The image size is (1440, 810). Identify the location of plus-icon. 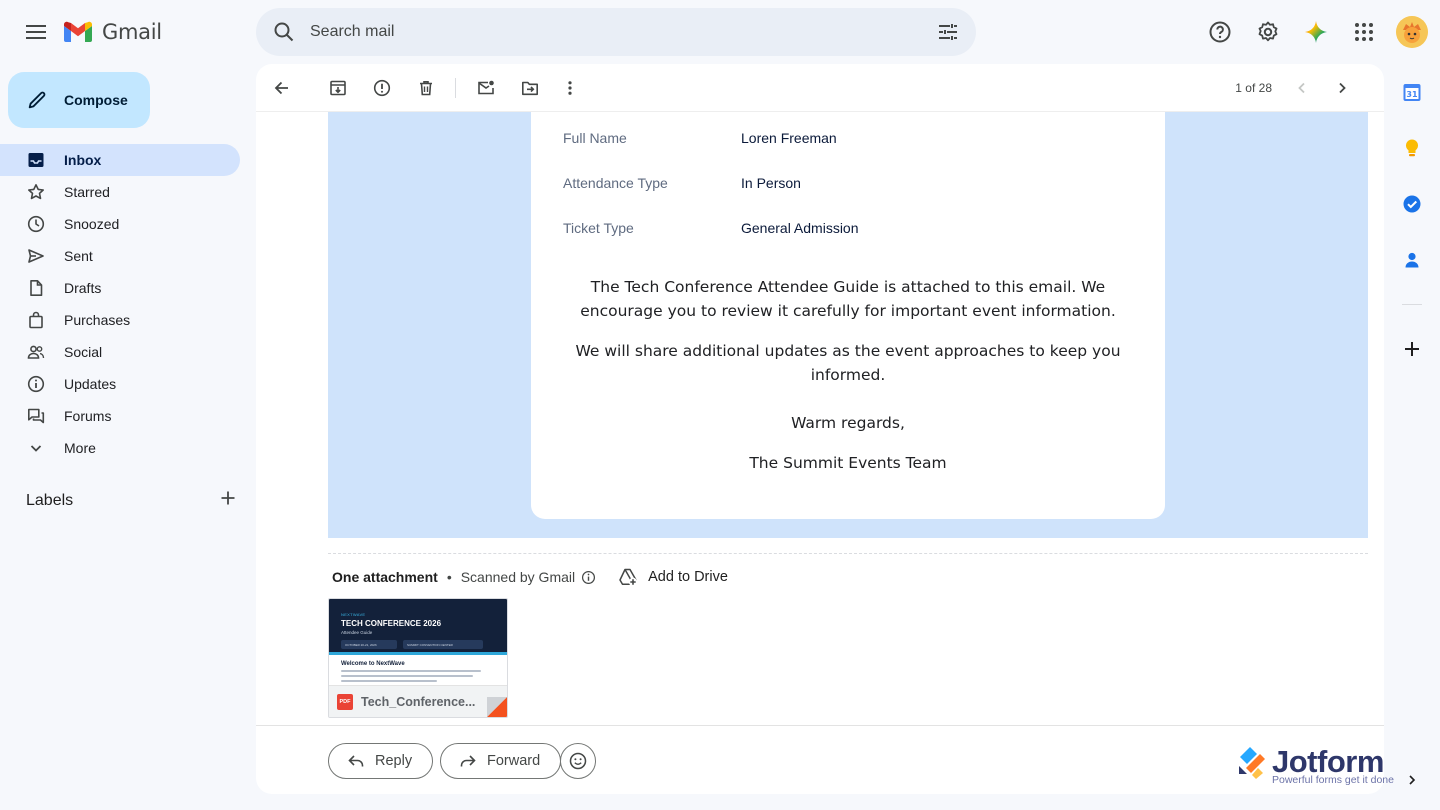
(228, 498).